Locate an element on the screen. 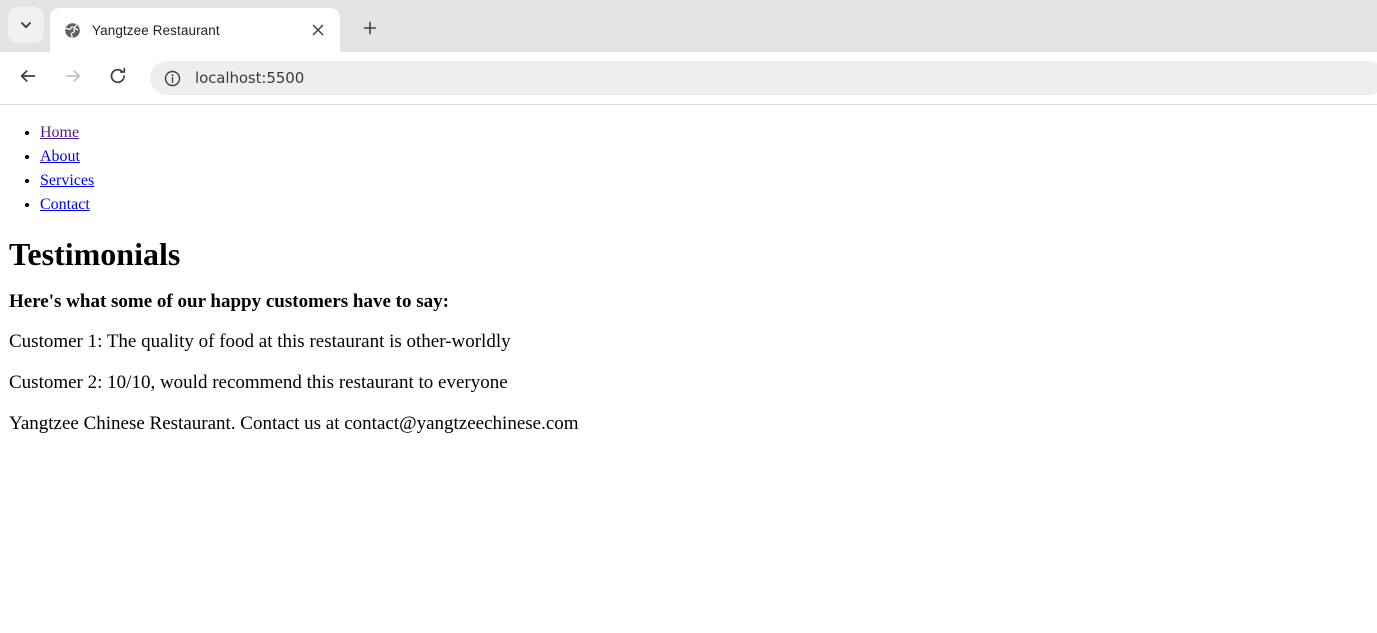 The image size is (1377, 633). list-item: About is located at coordinates (708, 157).